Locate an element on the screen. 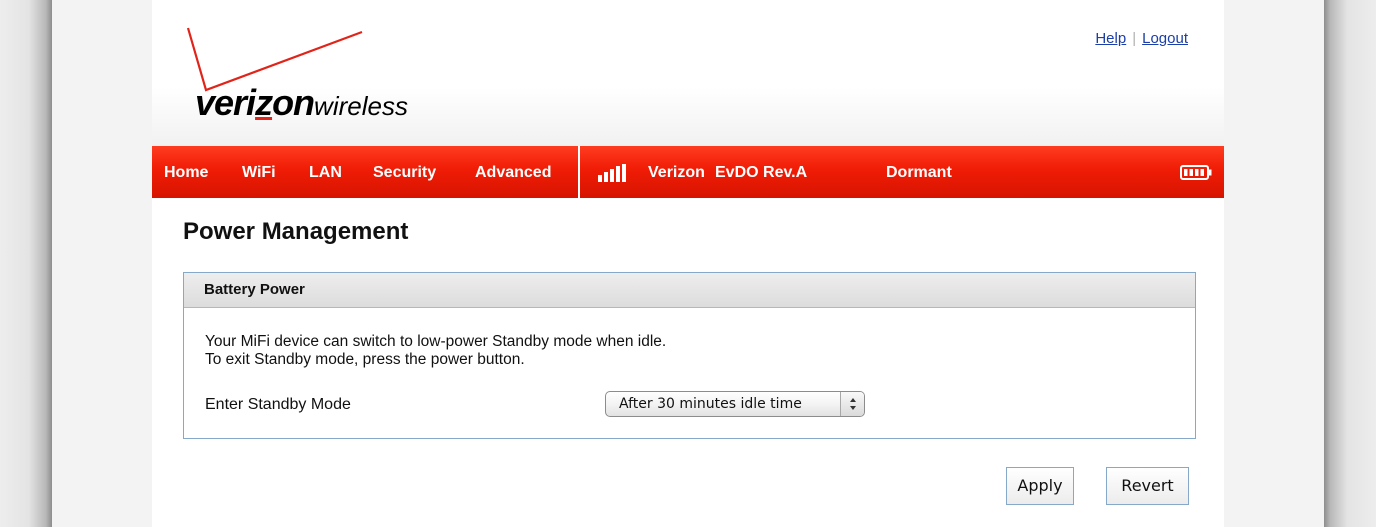  nav-item-home: Home is located at coordinates (186, 172).